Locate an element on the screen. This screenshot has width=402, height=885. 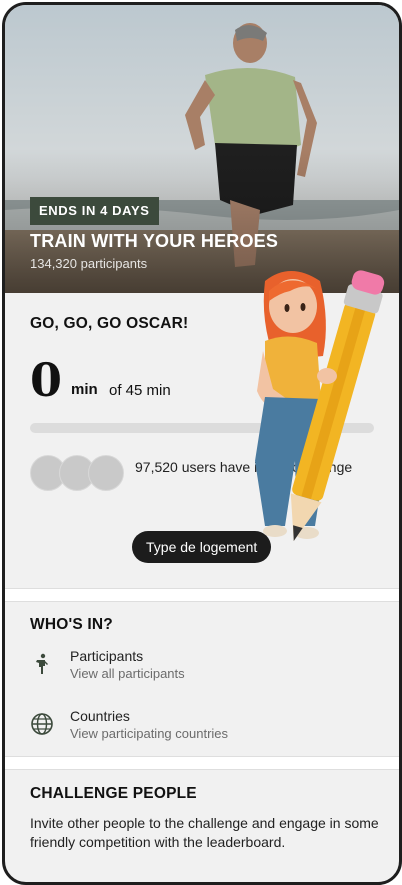
participants-link: View all participants is located at coordinates (127, 673).